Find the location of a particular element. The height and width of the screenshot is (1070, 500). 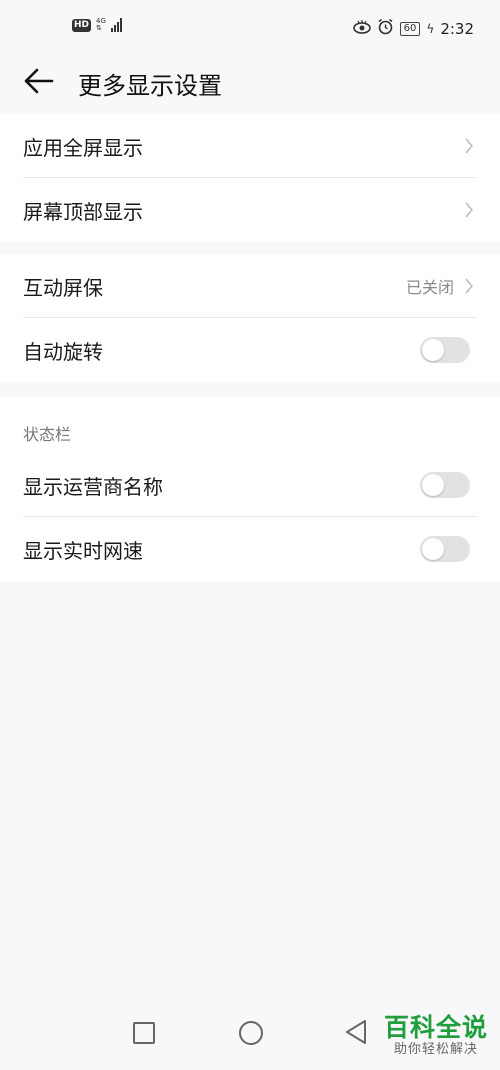

setting-label: 互动屏保 is located at coordinates (63, 287).